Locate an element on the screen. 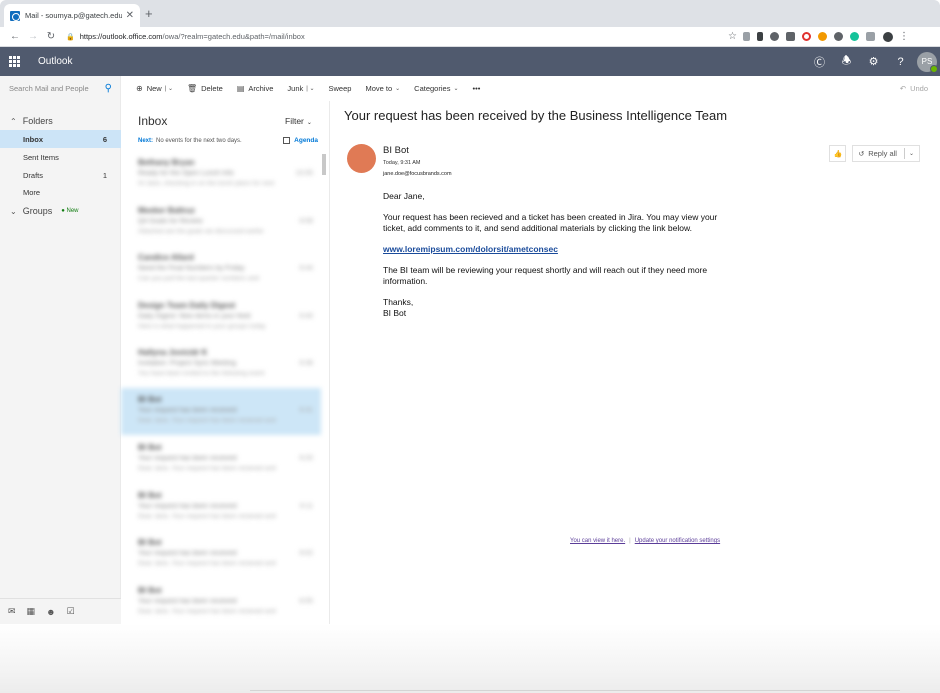 This screenshot has height=693, width=940. browser-menu-icon: ⋮ is located at coordinates (904, 36).